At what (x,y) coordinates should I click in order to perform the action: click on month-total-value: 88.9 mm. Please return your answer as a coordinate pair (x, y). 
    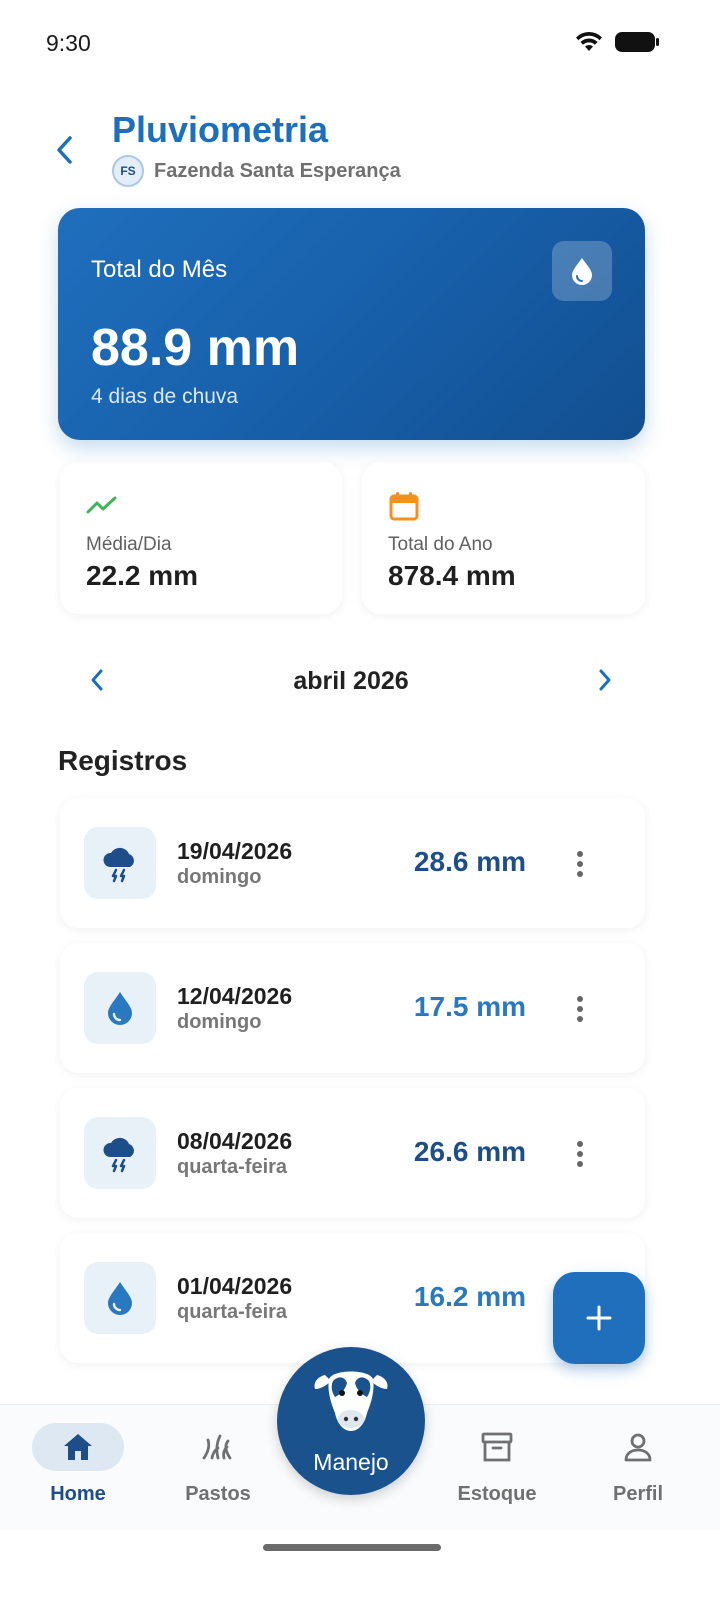
    Looking at the image, I should click on (195, 348).